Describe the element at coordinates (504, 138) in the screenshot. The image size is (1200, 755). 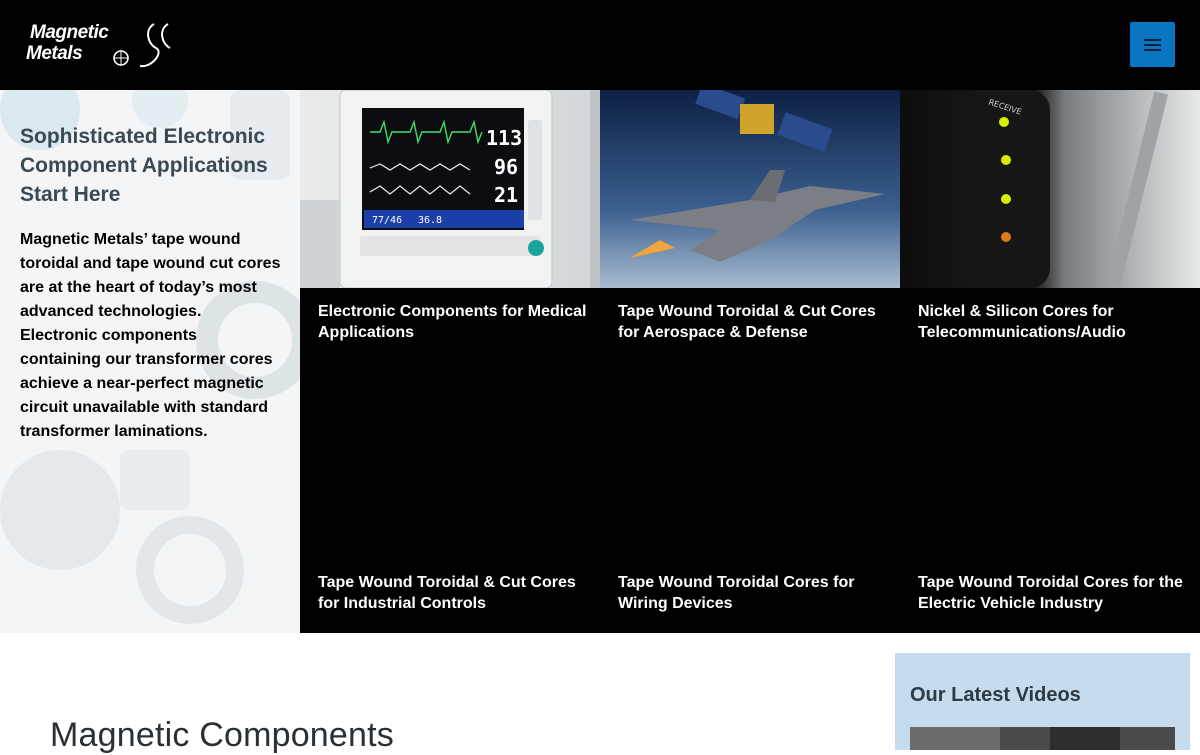
I see `monitor-value-top: 113` at that location.